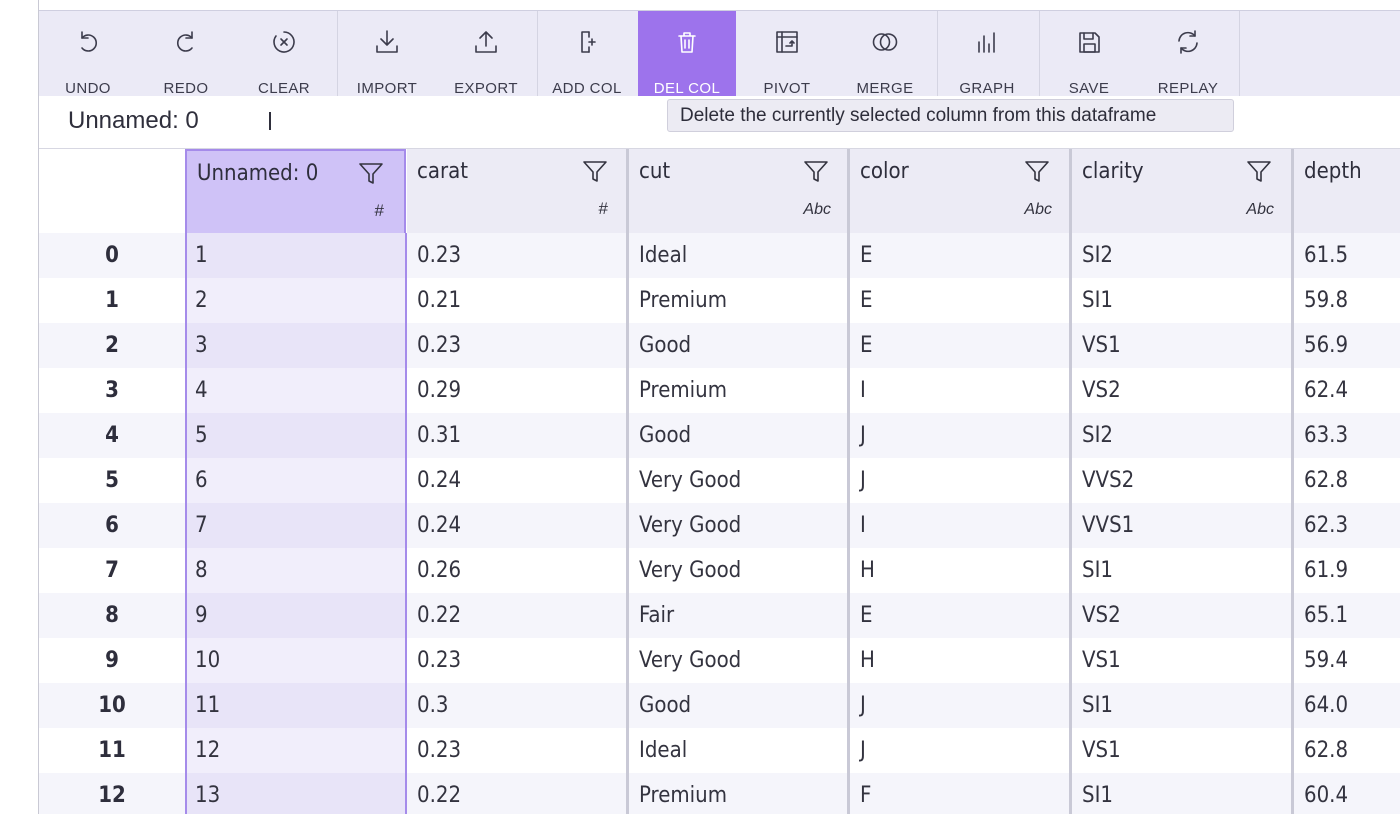  What do you see at coordinates (1347, 390) in the screenshot?
I see `table-cell: 62.4` at bounding box center [1347, 390].